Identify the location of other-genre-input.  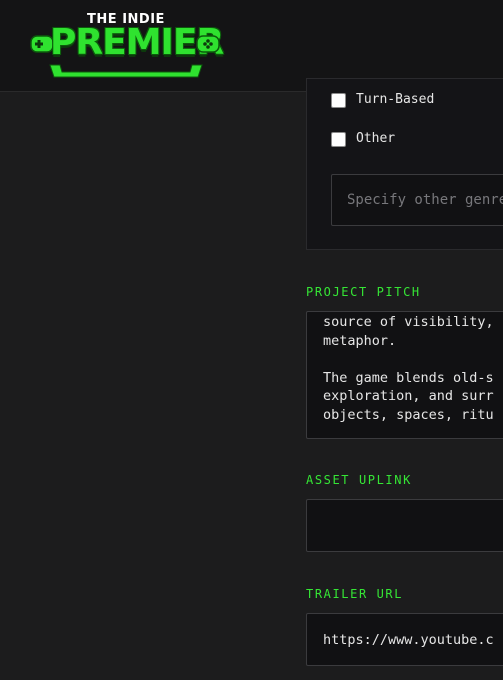
(417, 200).